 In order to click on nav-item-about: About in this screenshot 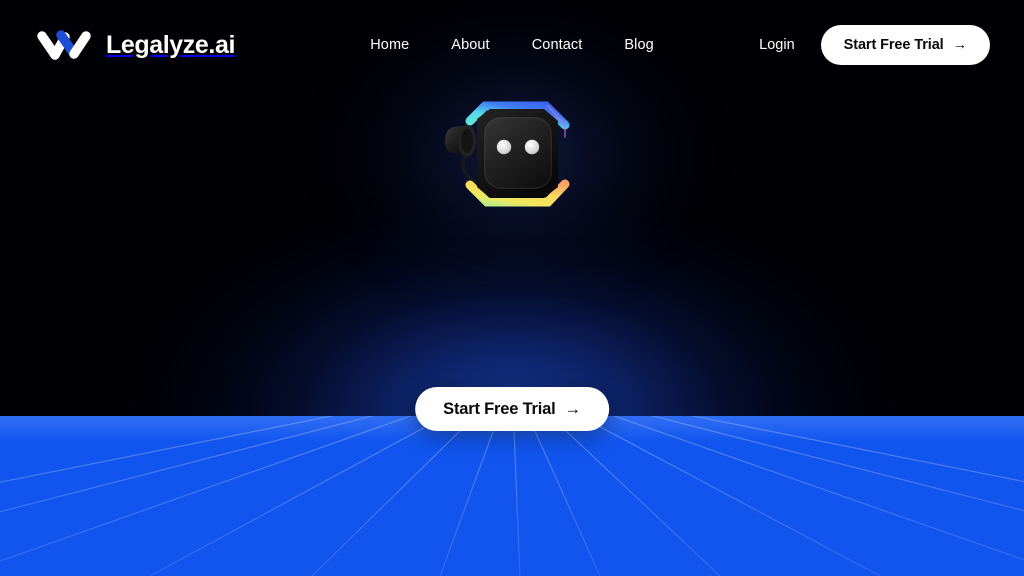, I will do `click(470, 45)`.